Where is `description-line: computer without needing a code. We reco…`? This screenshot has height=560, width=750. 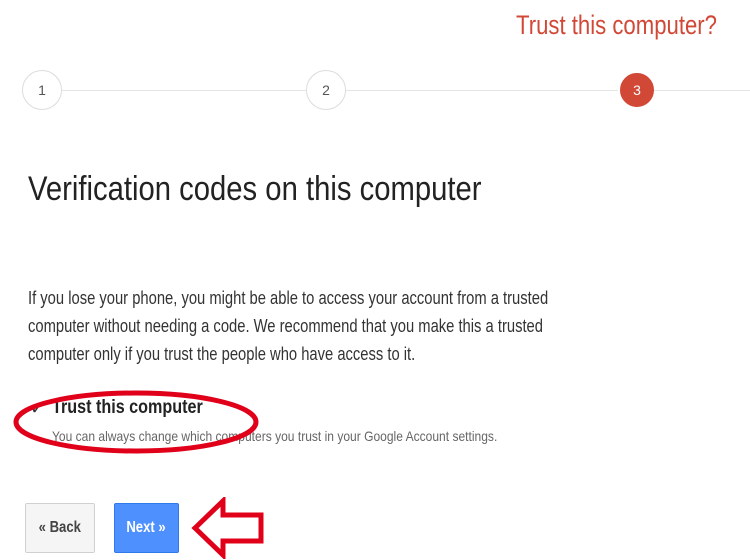
description-line: computer without needing a code. We reco… is located at coordinates (285, 326).